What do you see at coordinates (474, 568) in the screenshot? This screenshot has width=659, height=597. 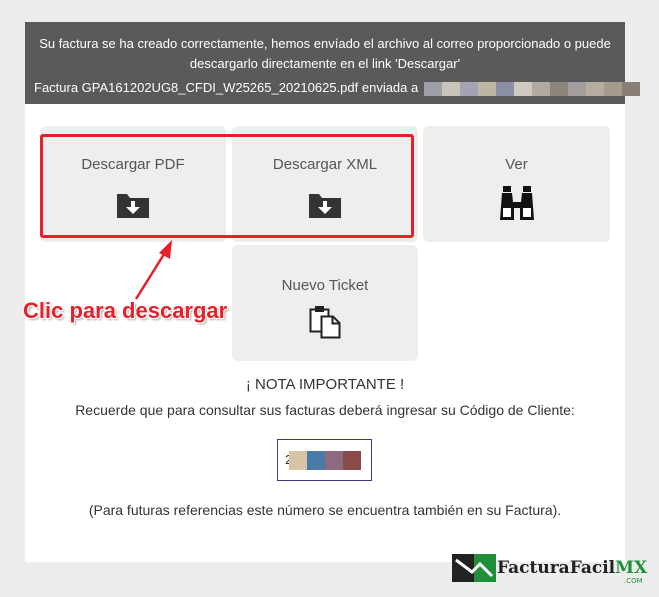 I see `logo-mark-icon` at bounding box center [474, 568].